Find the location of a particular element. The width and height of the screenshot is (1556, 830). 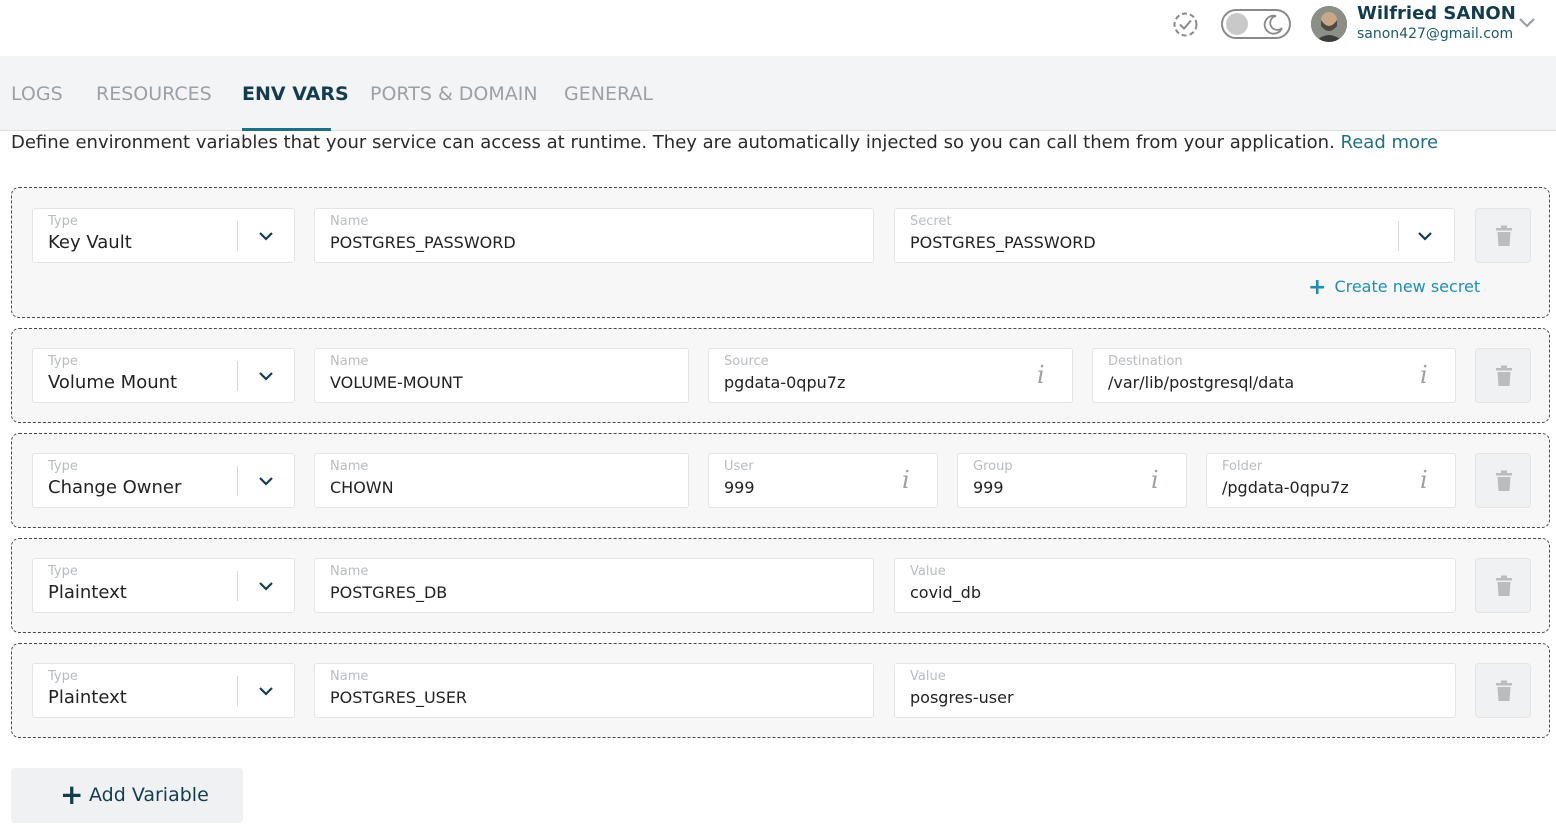

create-secret-label: Create new secret is located at coordinates (1407, 286).